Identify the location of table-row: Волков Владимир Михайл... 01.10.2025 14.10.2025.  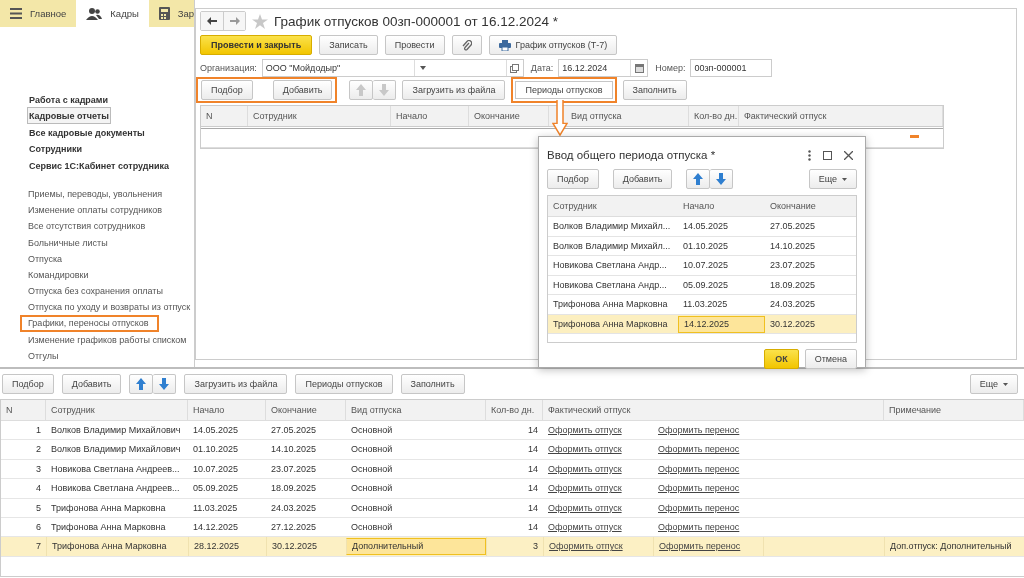
(702, 246).